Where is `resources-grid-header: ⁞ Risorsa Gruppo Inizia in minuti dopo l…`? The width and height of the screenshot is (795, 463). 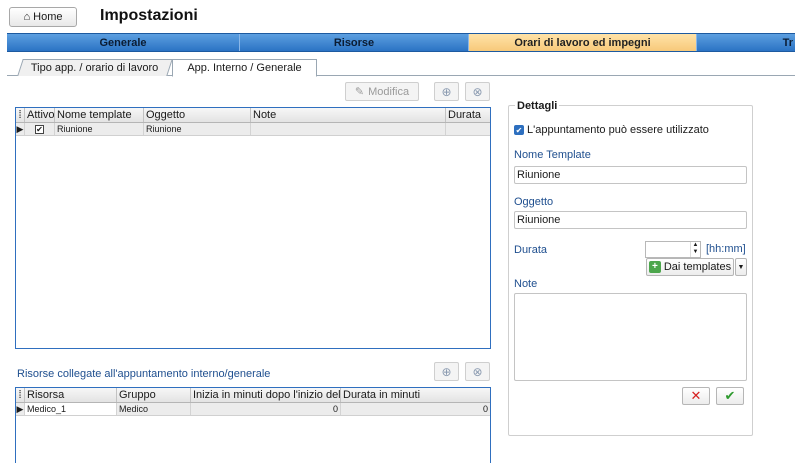
resources-grid-header: ⁞ Risorsa Gruppo Inizia in minuti dopo l… is located at coordinates (253, 395).